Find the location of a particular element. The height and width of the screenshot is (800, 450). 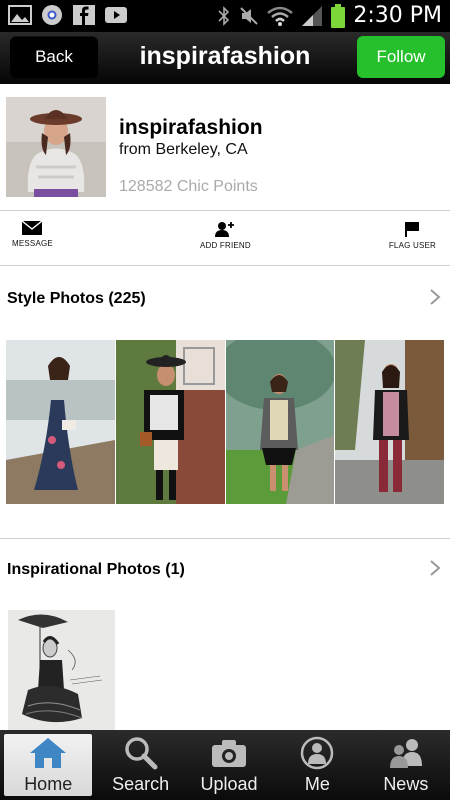

nav-home-label: Home is located at coordinates (48, 784).